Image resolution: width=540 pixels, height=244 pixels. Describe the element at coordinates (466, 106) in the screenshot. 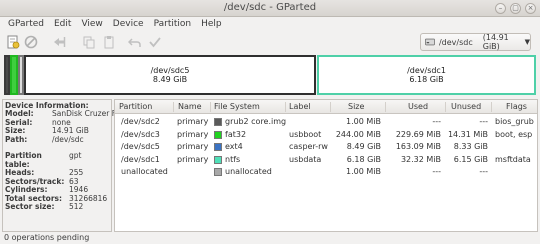

I see `column-unused: Unused` at that location.